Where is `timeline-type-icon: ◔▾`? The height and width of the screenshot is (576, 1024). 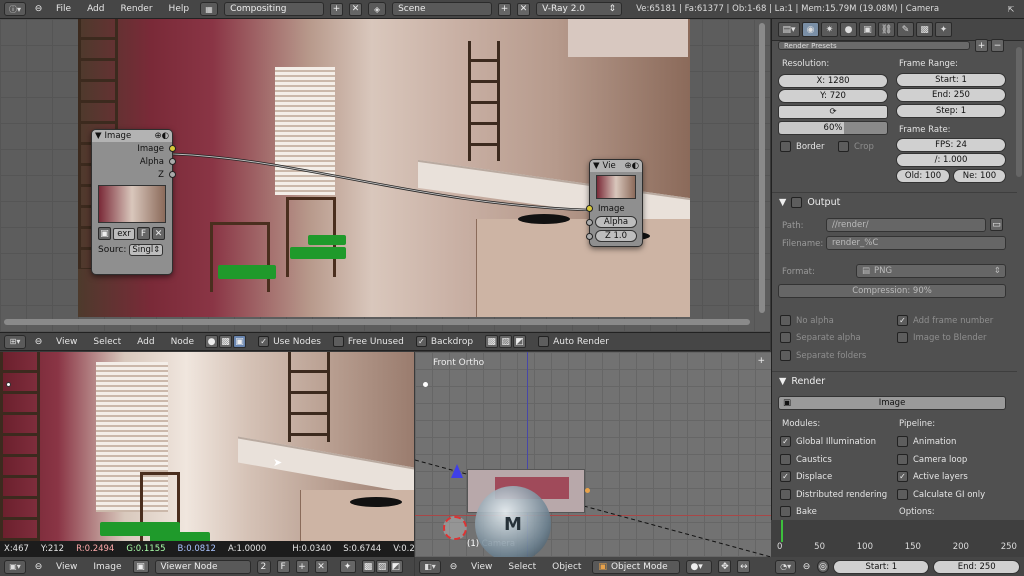
timeline-type-icon: ◔▾ is located at coordinates (786, 566).